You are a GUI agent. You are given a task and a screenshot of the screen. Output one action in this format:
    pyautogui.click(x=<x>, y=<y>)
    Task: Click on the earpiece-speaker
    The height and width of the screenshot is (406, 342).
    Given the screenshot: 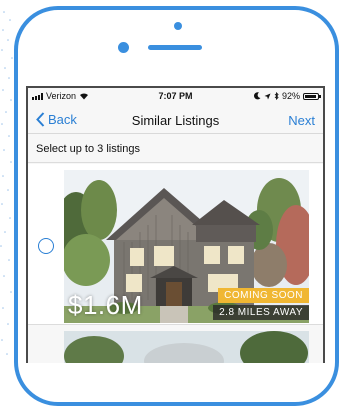 What is the action you would take?
    pyautogui.click(x=175, y=47)
    